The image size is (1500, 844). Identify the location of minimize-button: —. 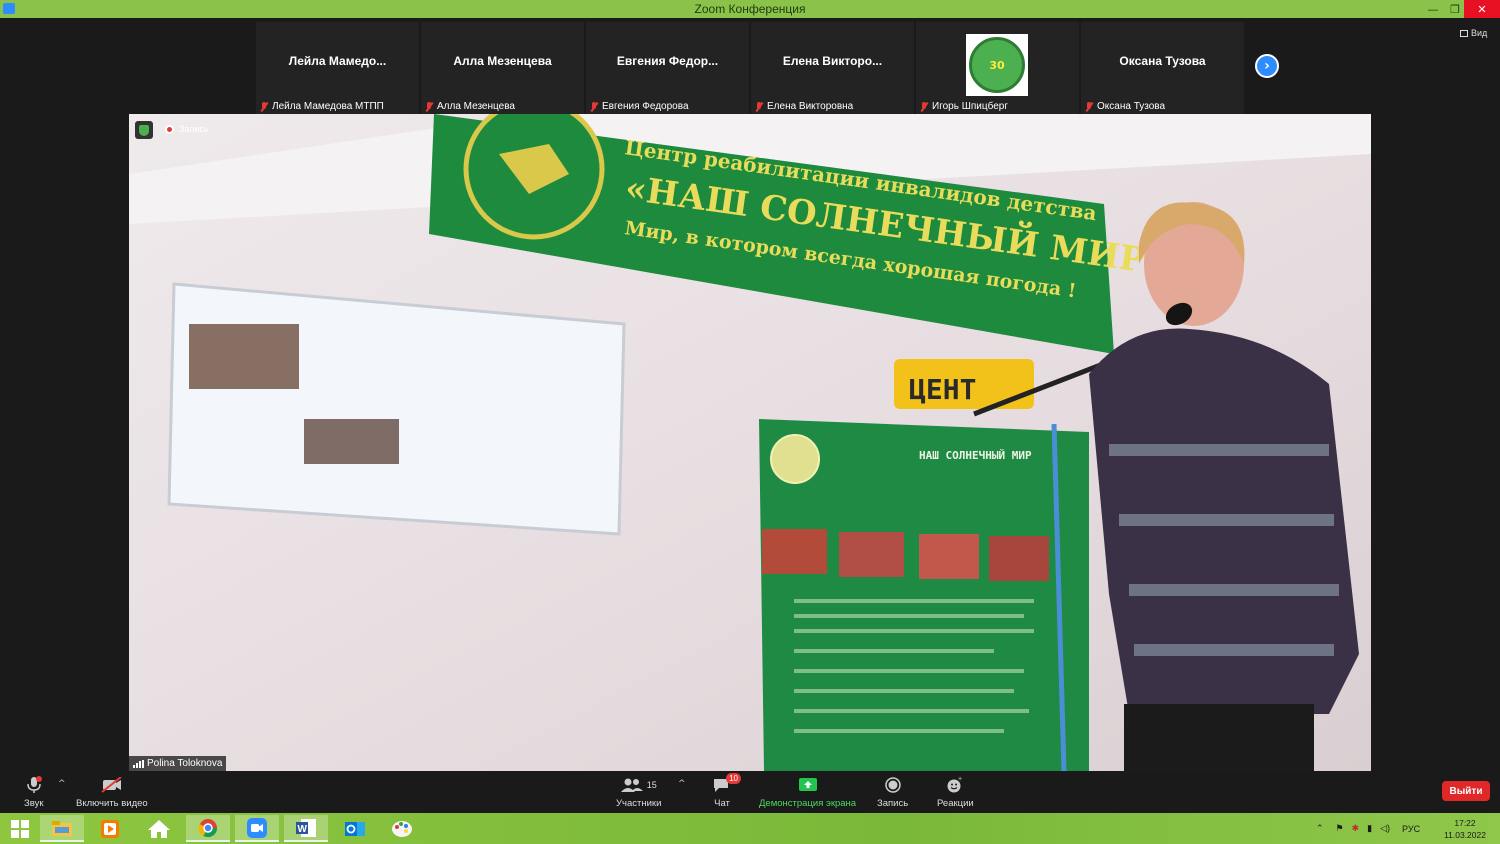
(1433, 9).